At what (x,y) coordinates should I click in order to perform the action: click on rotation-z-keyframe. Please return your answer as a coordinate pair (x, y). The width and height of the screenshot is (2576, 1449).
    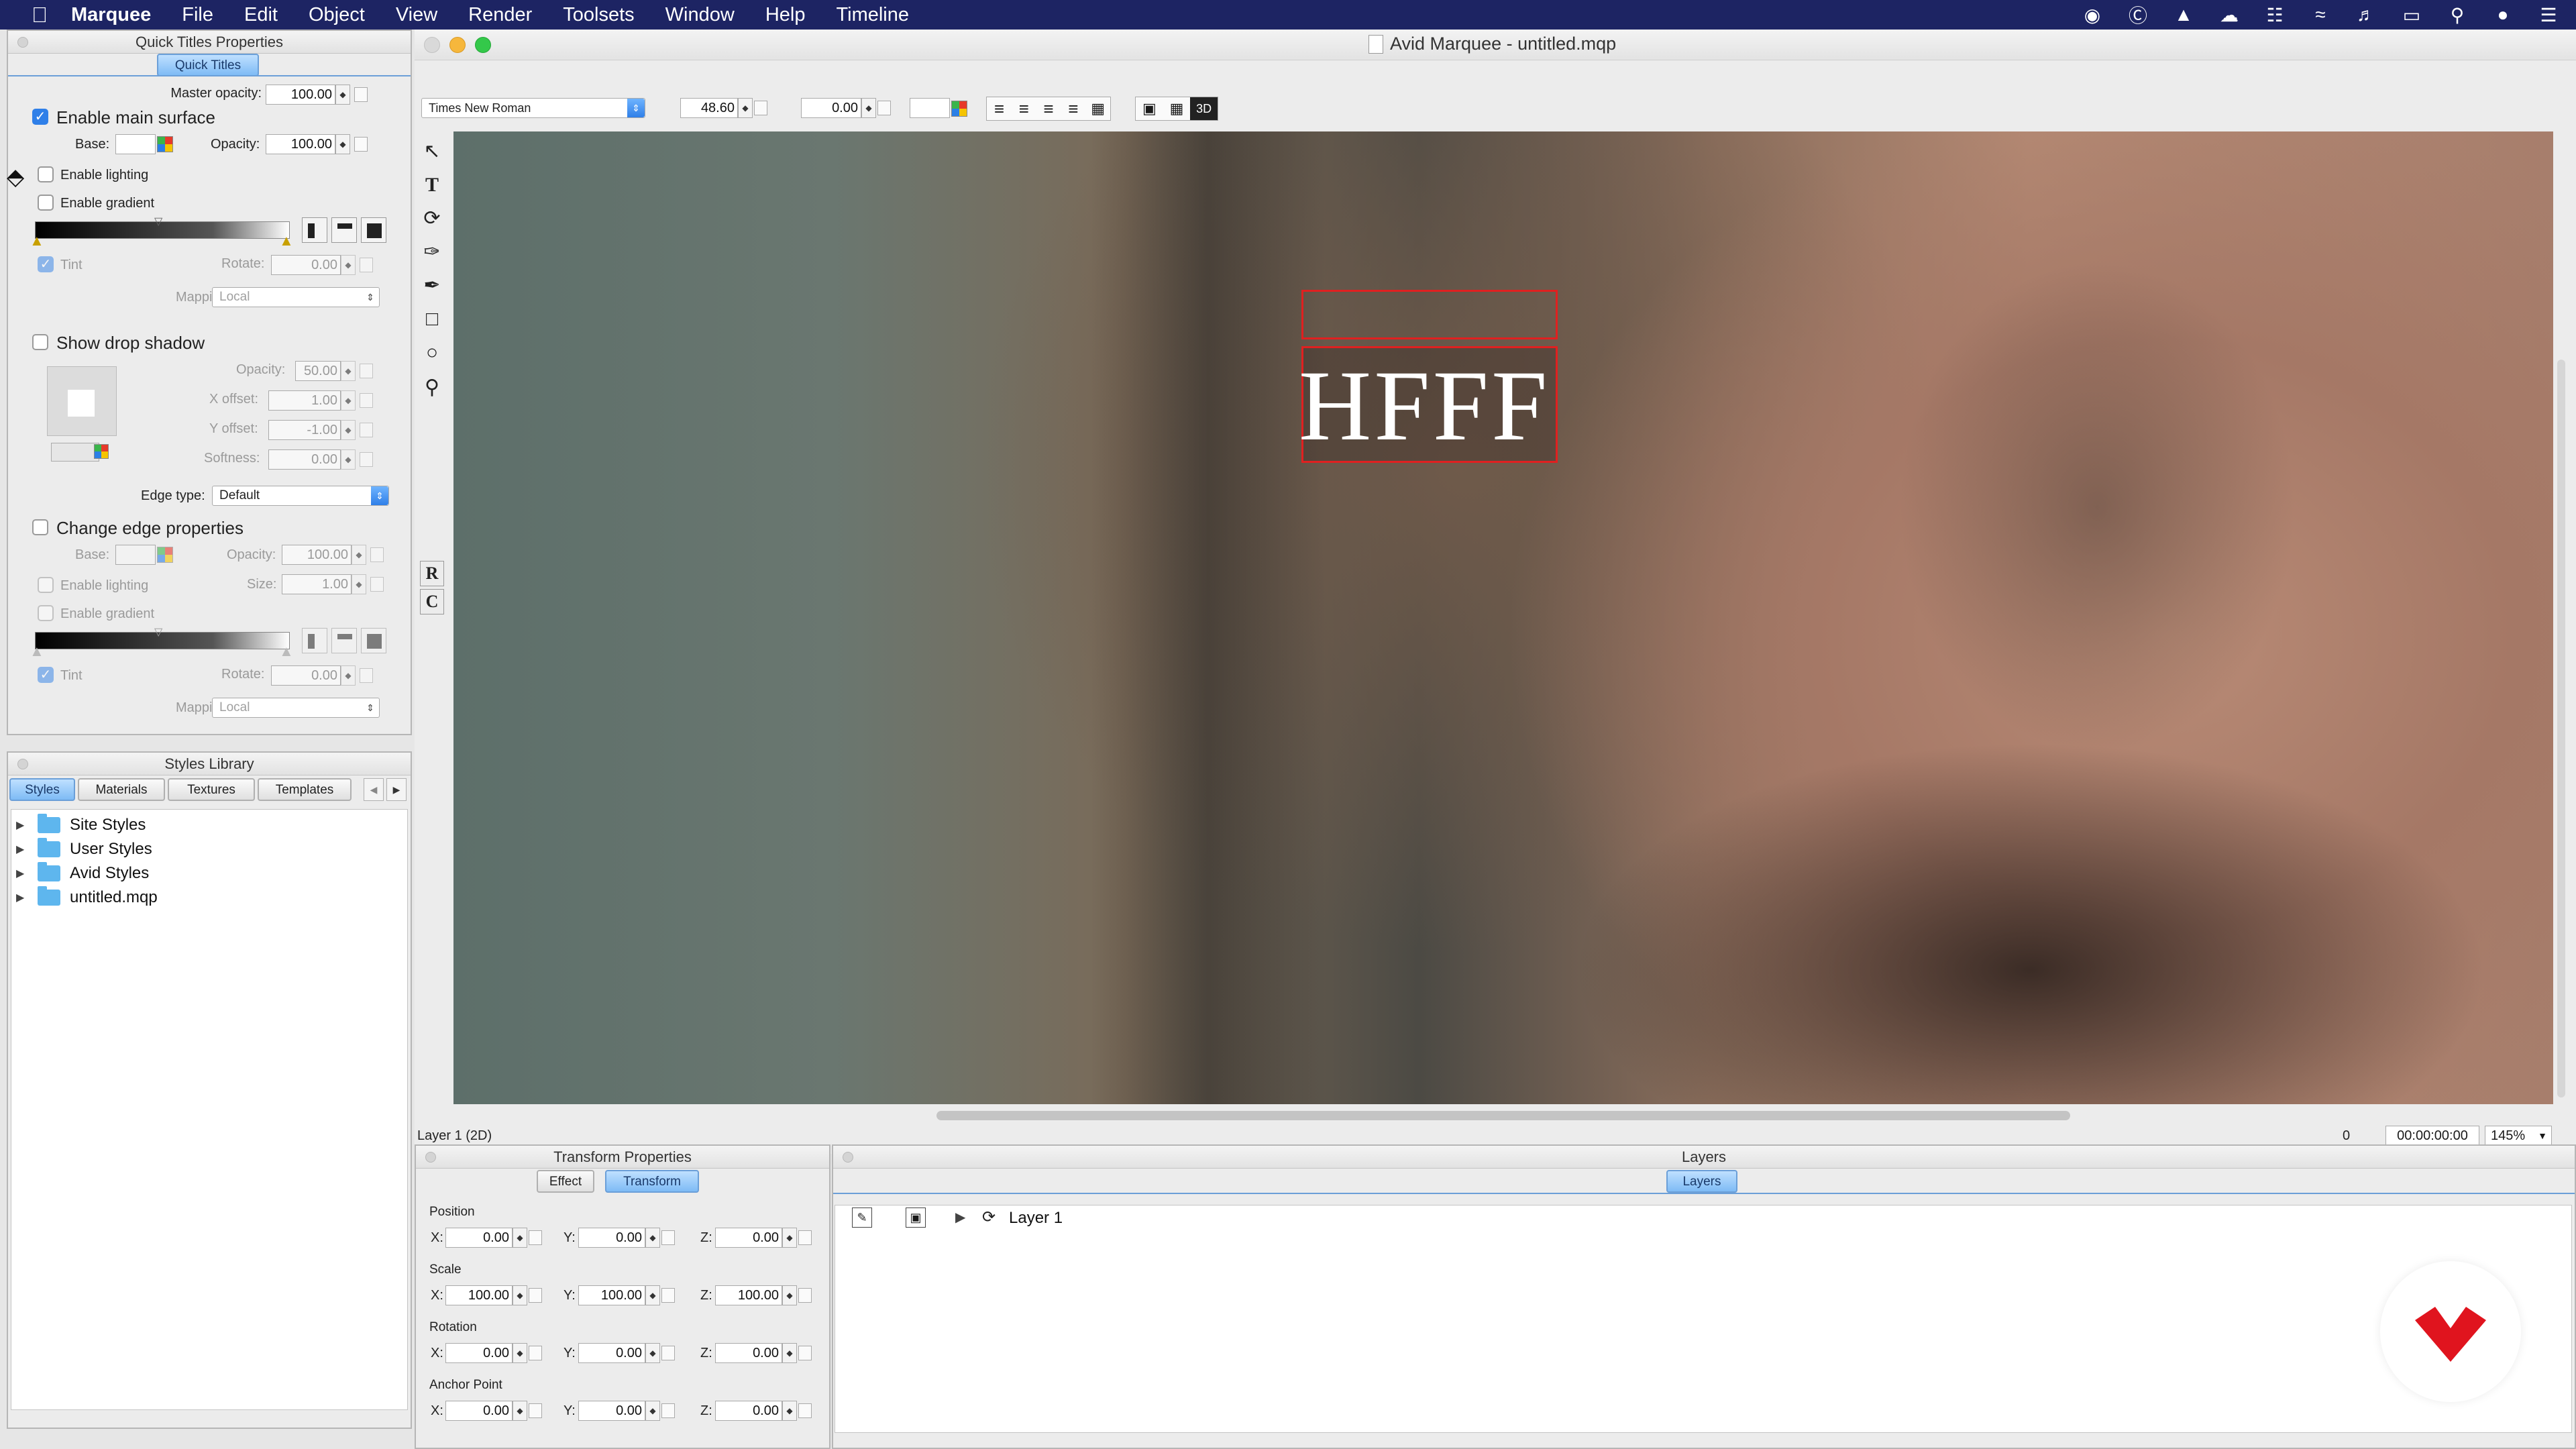
    Looking at the image, I should click on (805, 1353).